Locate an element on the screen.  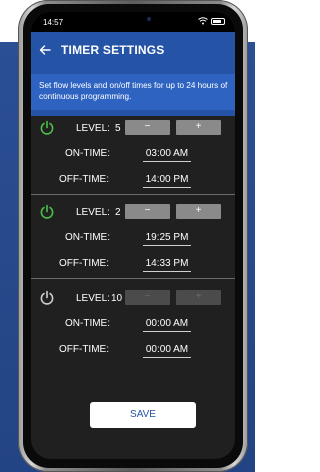
on-time-value: 03:00 AM is located at coordinates (167, 155).